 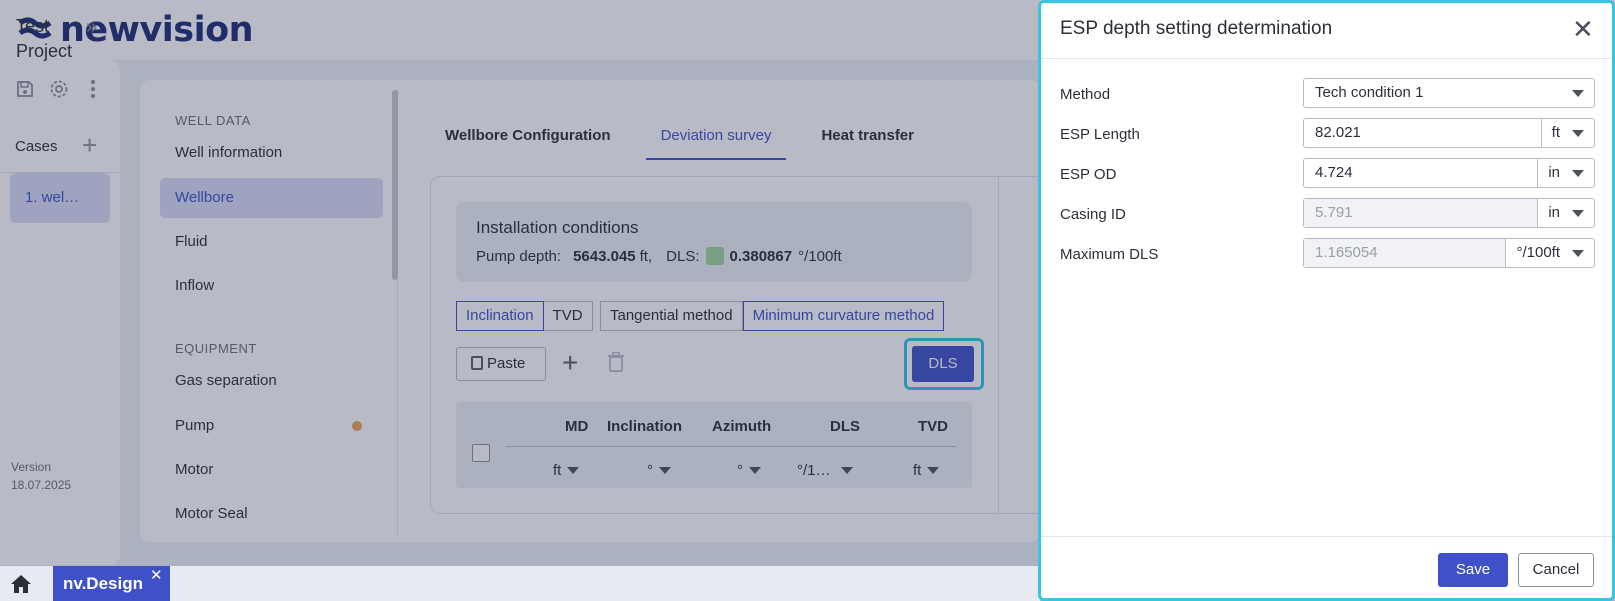 I want to click on casing-id-unit-select: in, so click(x=1565, y=213).